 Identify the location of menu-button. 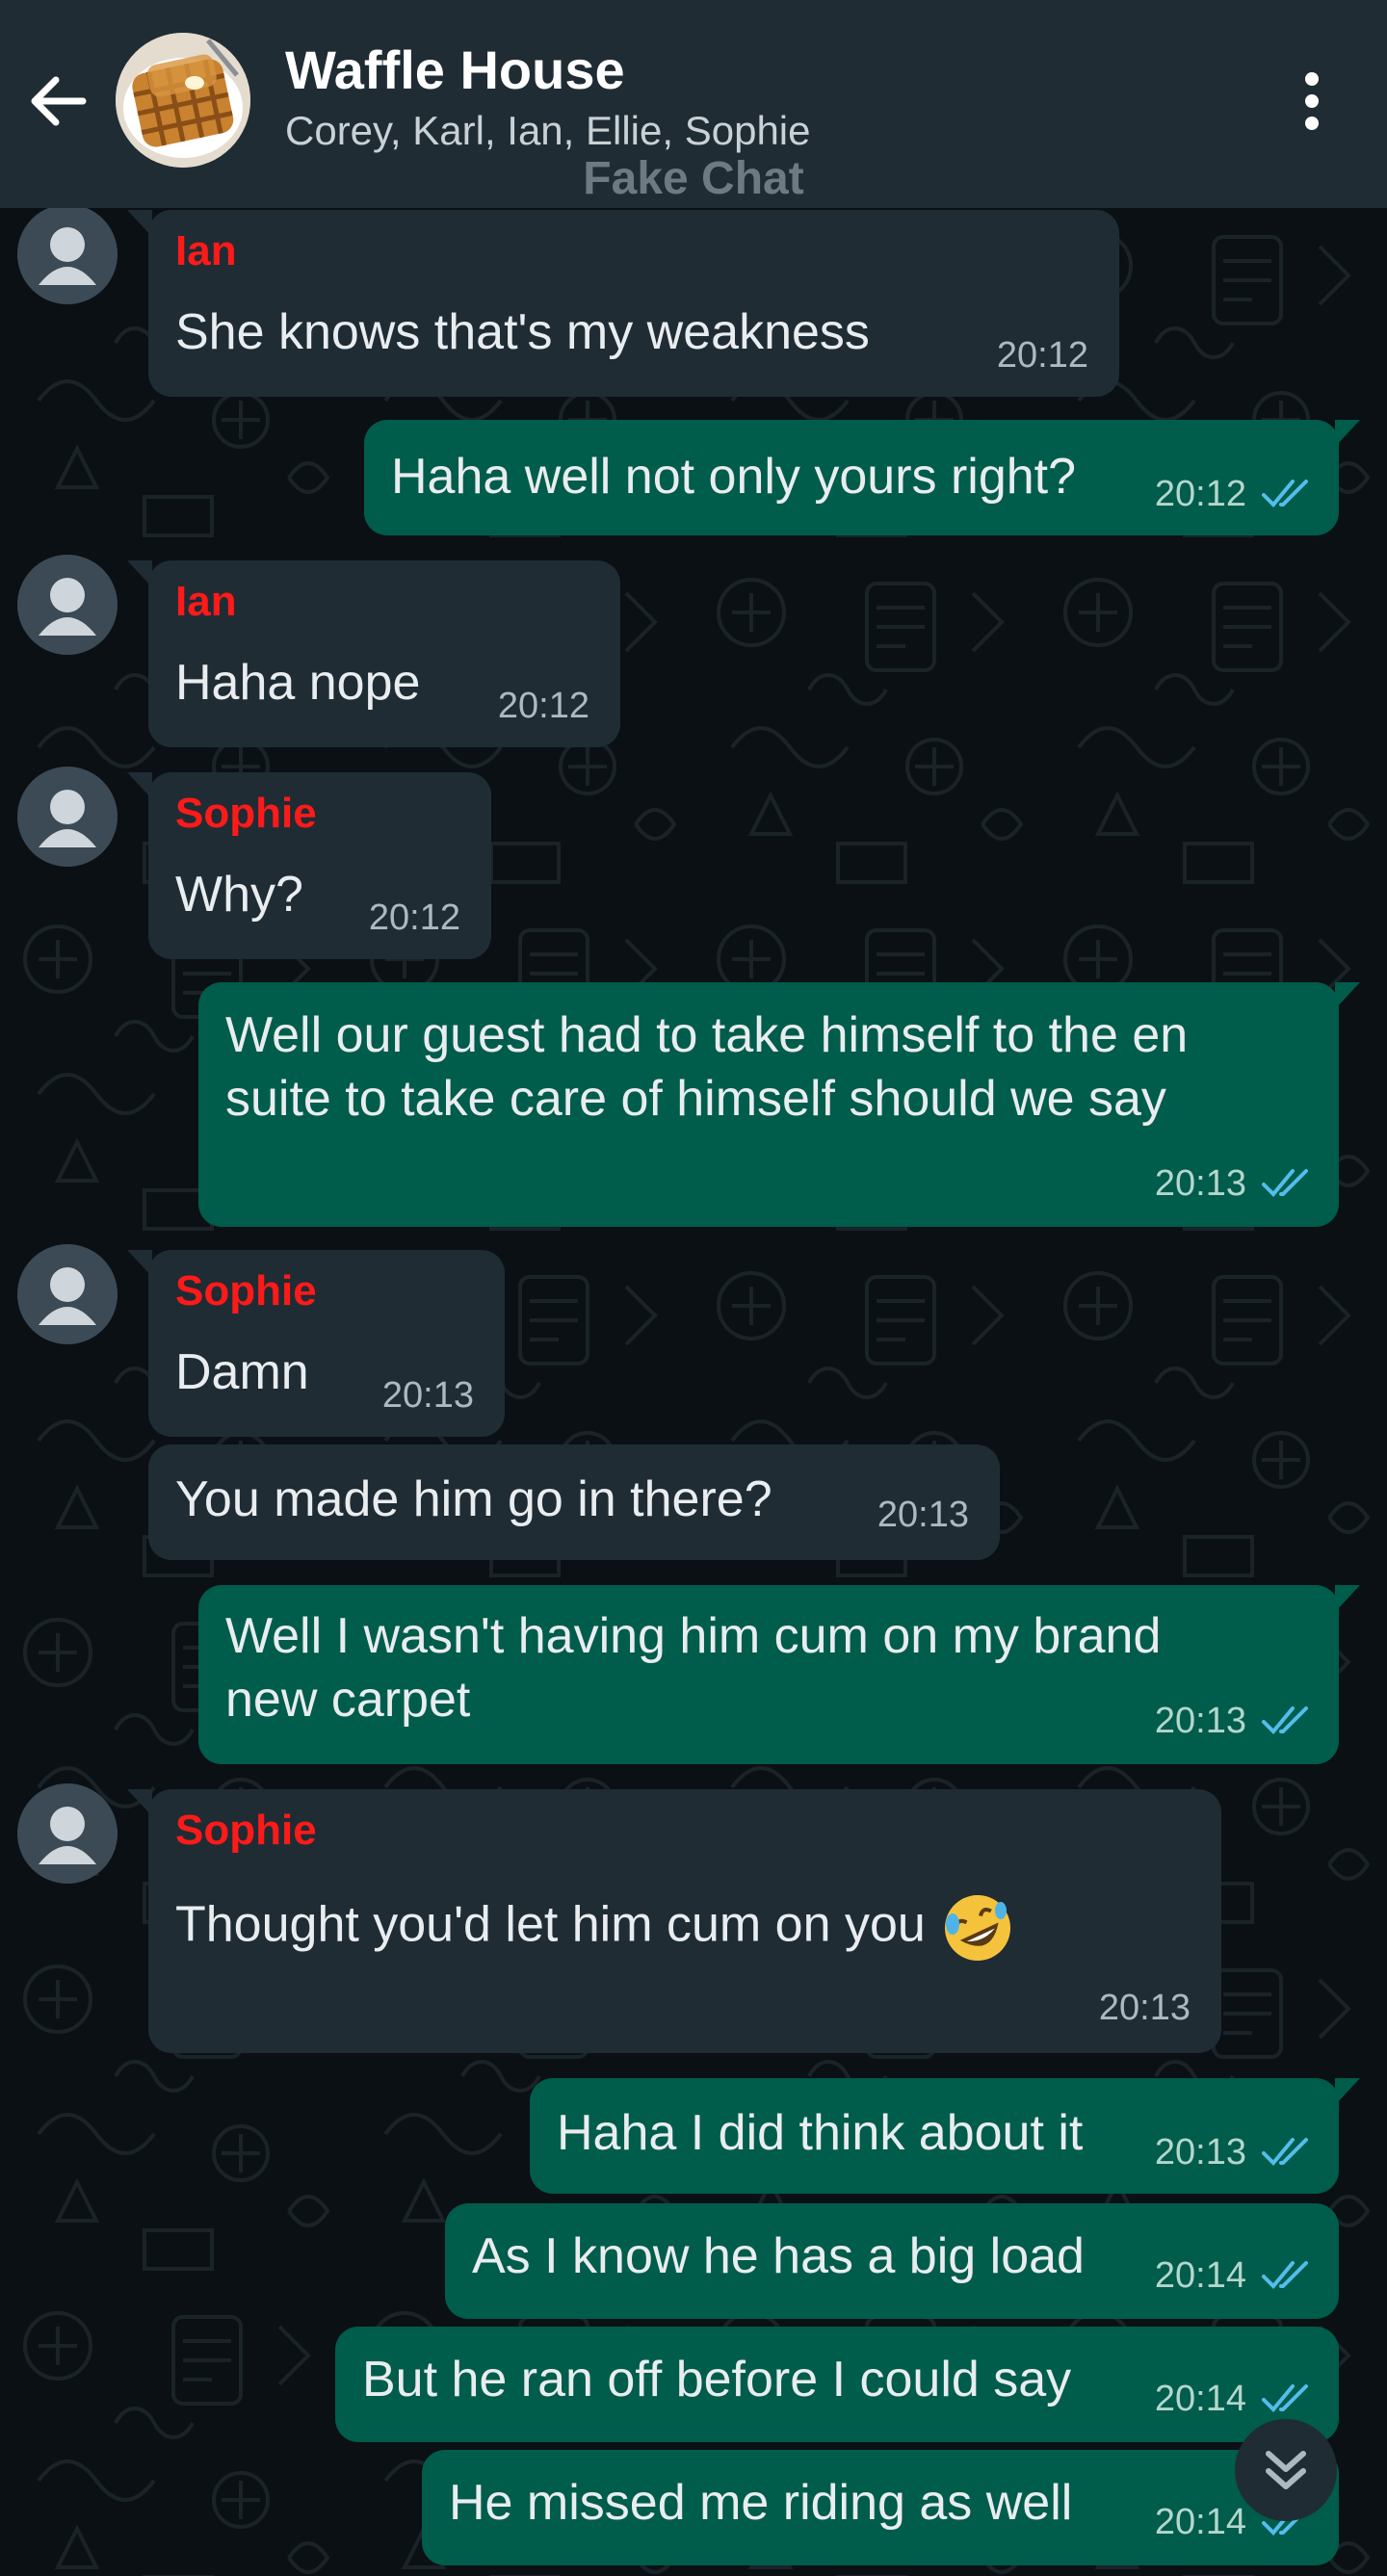
(1312, 101).